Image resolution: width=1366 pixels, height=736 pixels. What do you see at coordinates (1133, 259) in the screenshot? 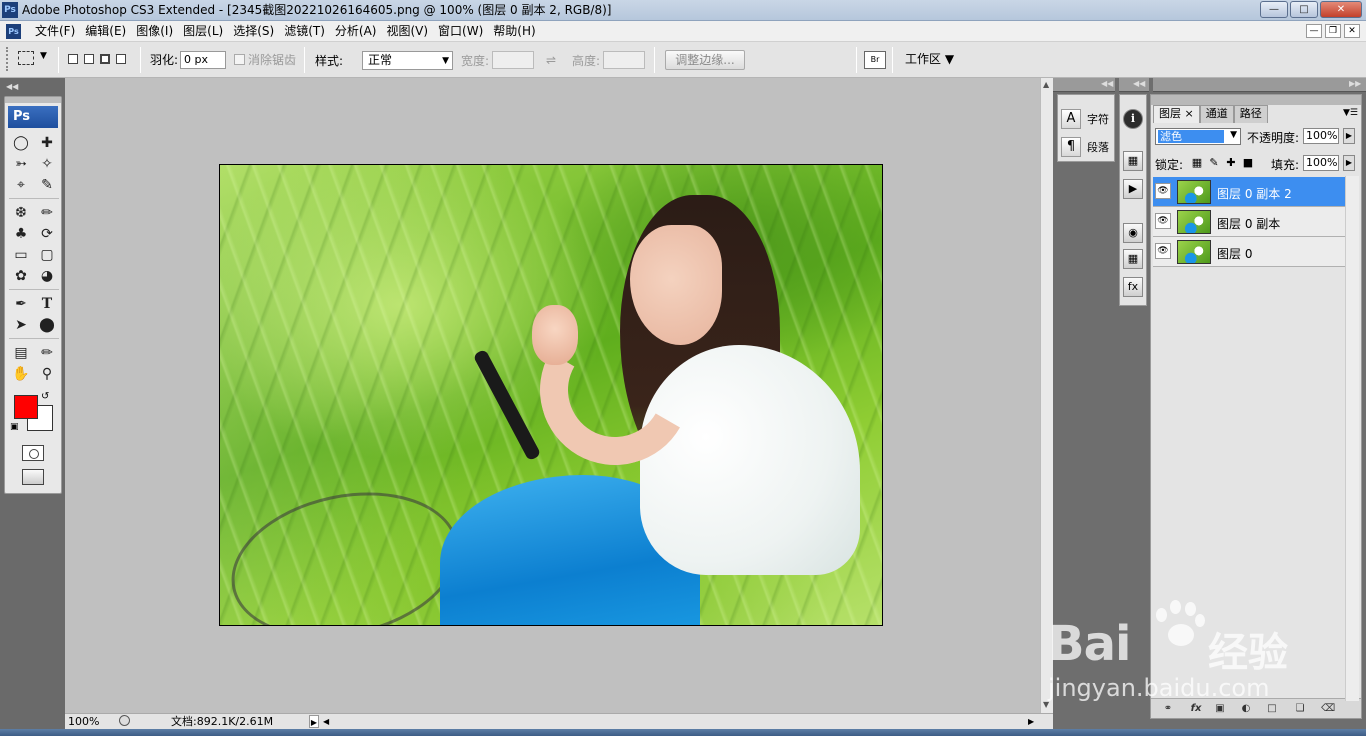
I see `swatches-icon: ▦` at bounding box center [1133, 259].